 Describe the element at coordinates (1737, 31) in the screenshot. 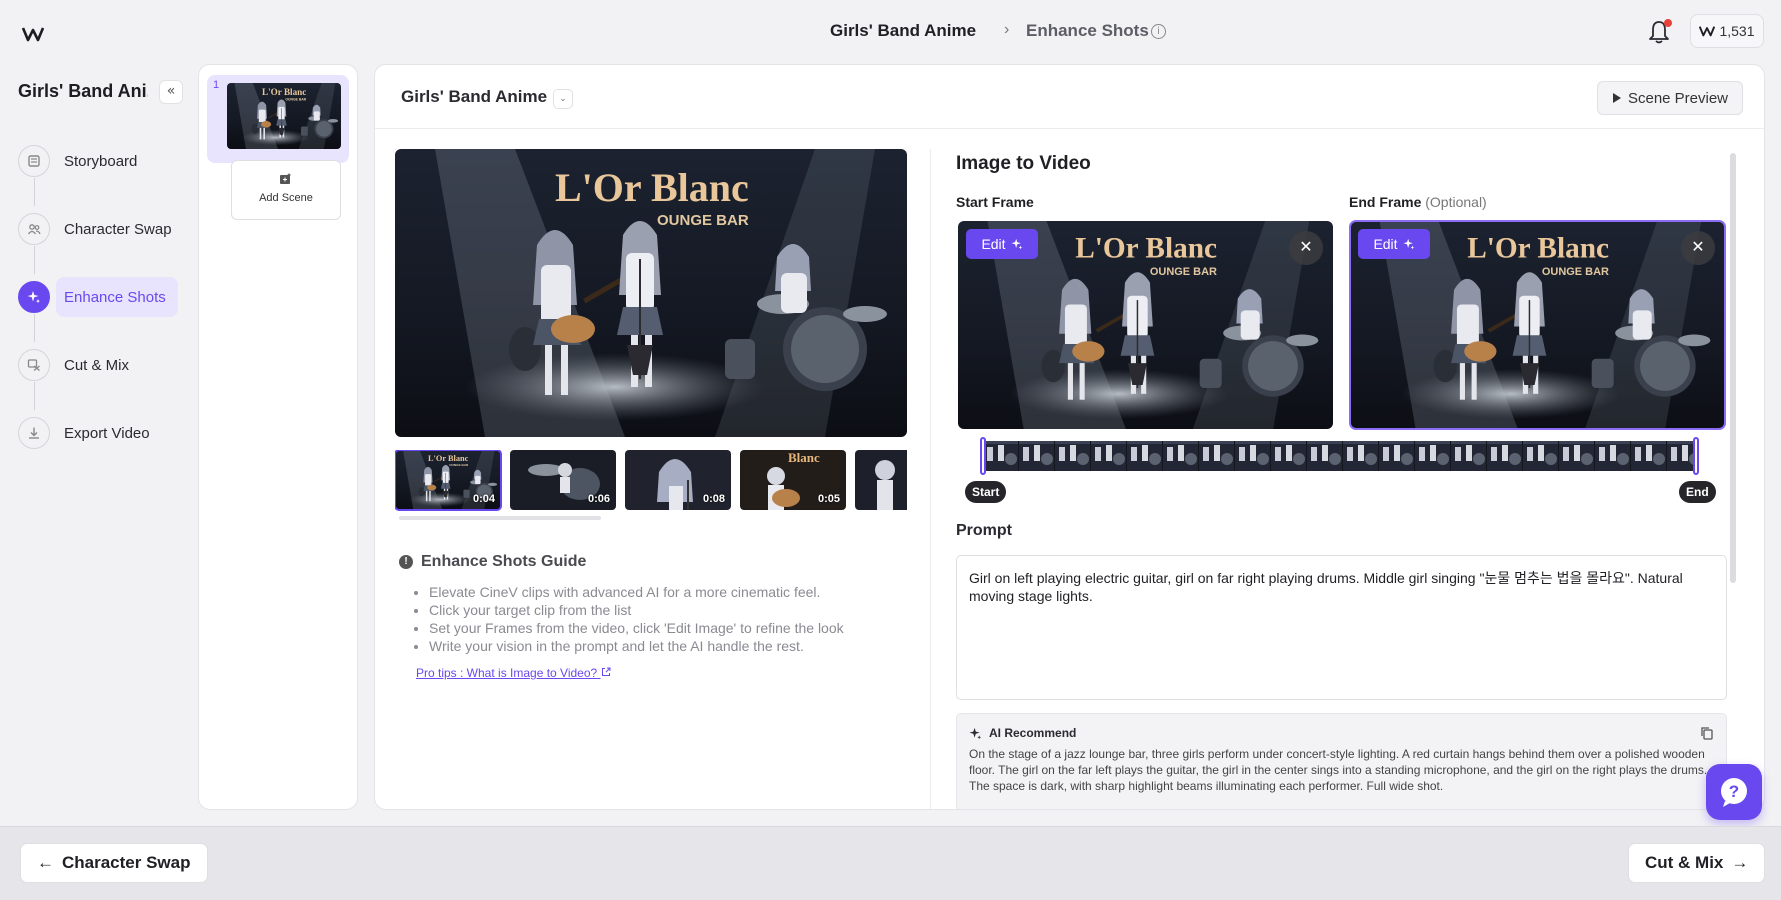

I see `credits-value: 1,531` at that location.